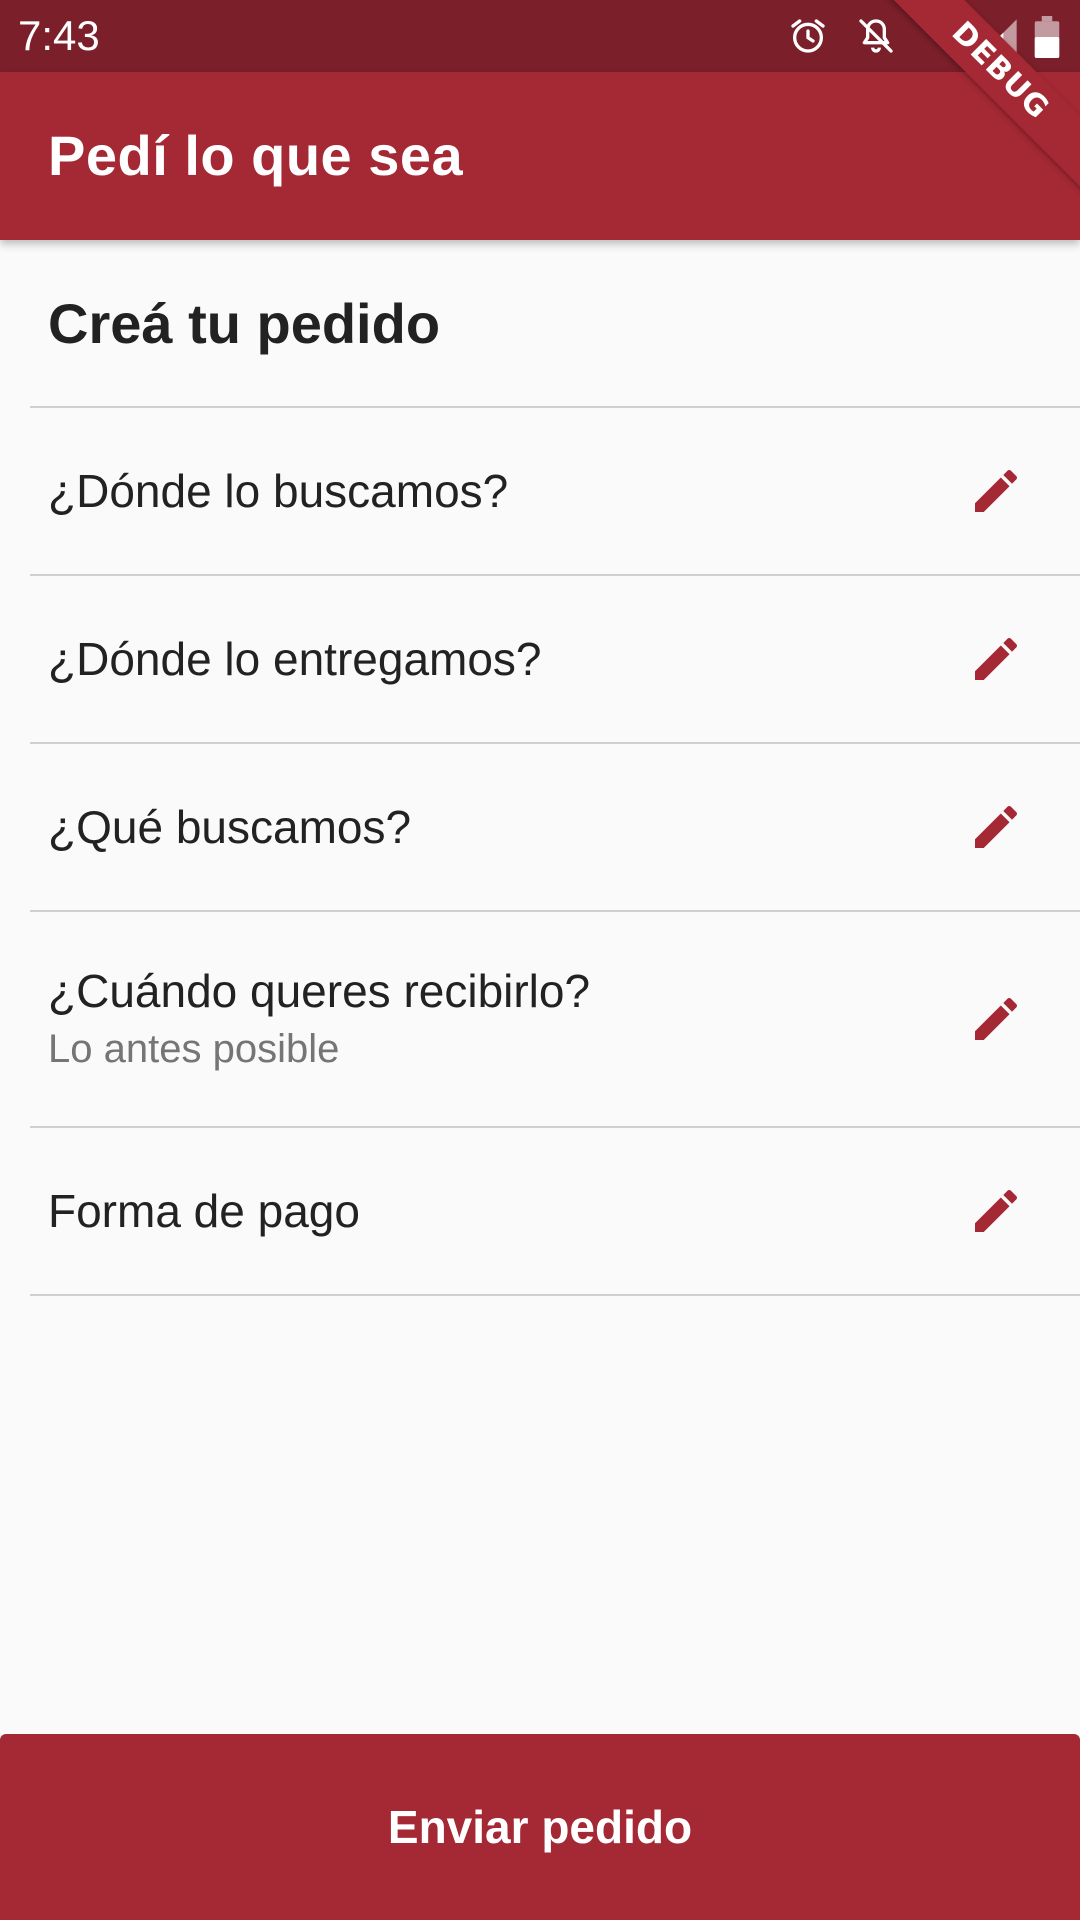  Describe the element at coordinates (555, 1211) in the screenshot. I see `list-item-payment-method: Forma de pago` at that location.